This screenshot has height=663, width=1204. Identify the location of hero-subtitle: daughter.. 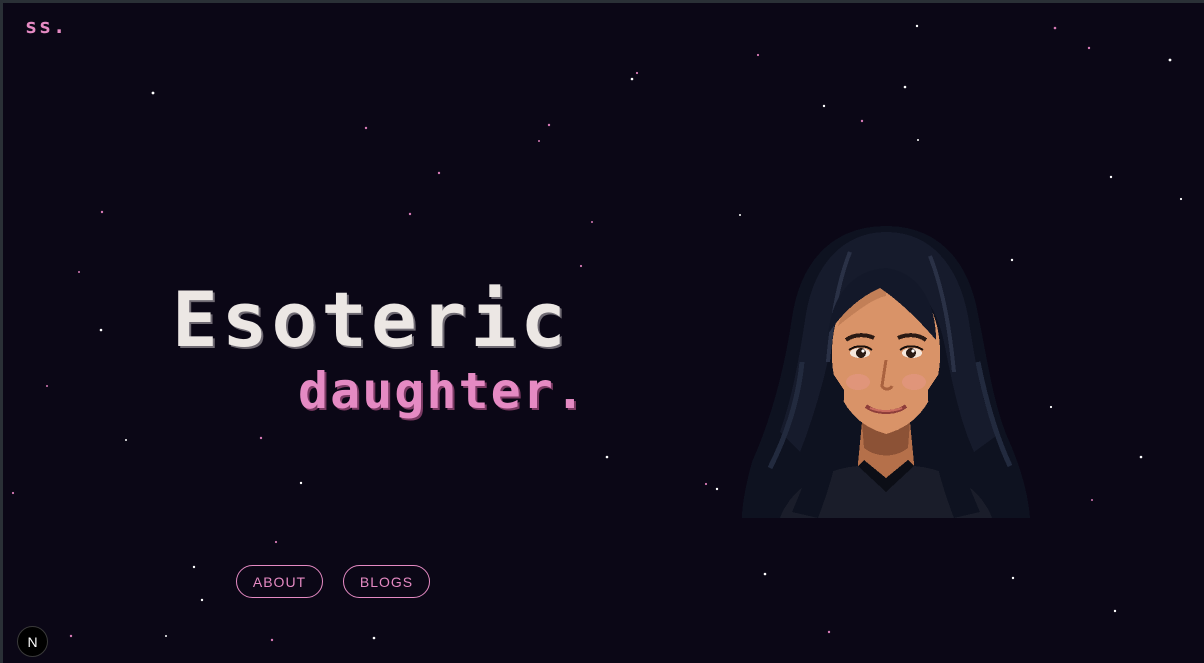
(442, 391).